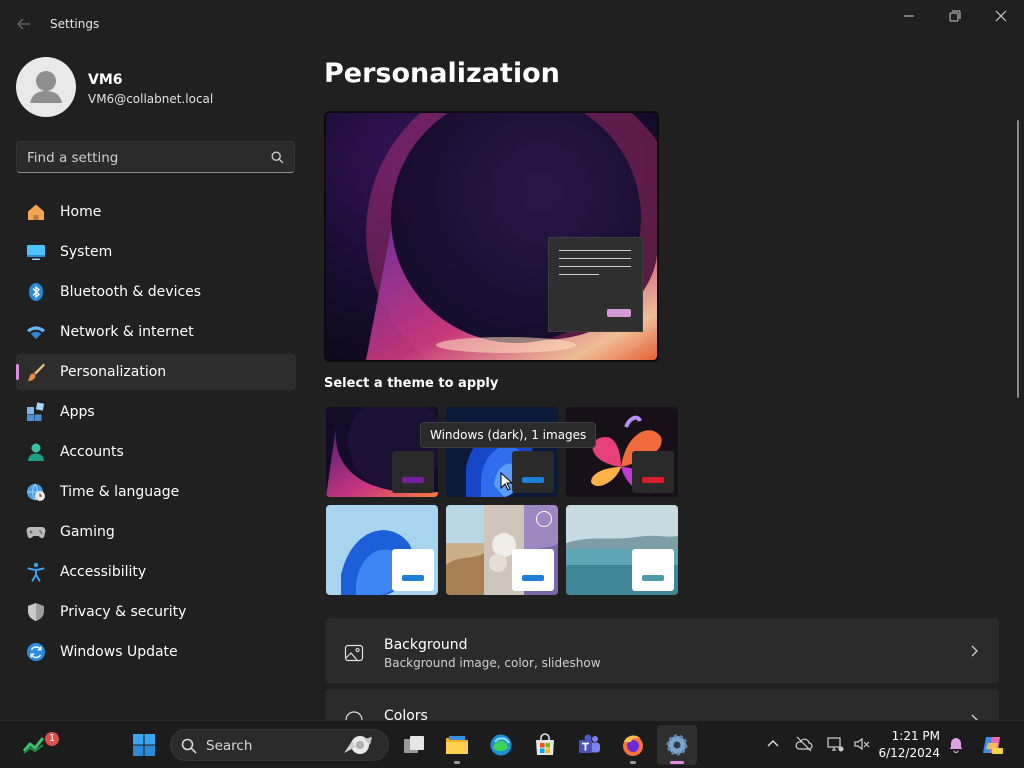 The height and width of the screenshot is (768, 1024). I want to click on avatar, so click(46, 87).